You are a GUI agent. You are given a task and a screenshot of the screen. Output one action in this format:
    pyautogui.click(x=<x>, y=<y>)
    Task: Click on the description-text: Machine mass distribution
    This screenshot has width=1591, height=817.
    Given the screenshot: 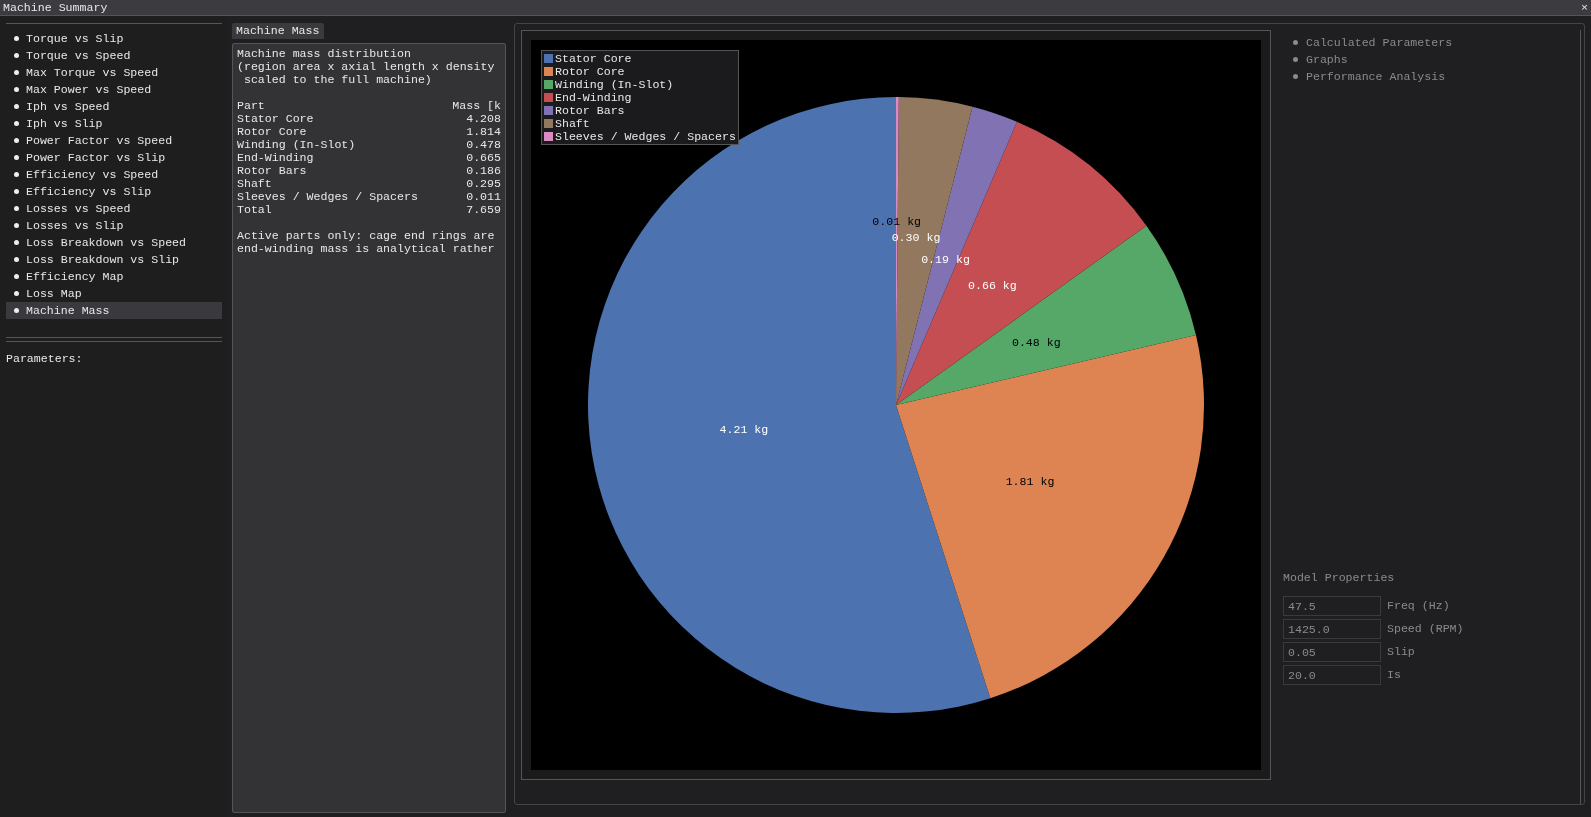 What is the action you would take?
    pyautogui.click(x=324, y=53)
    